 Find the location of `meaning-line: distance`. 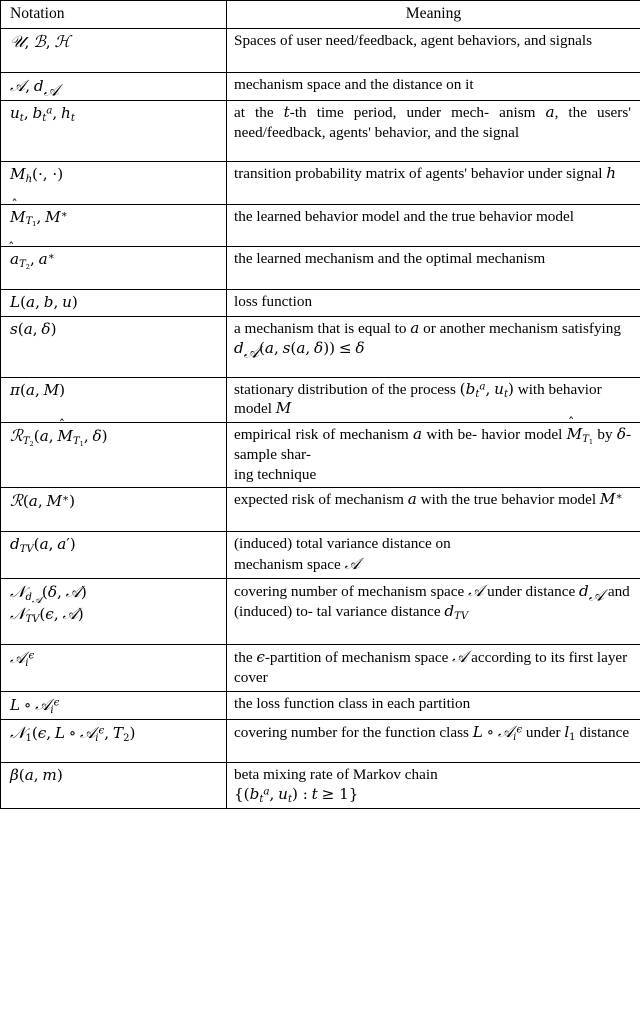

meaning-line: distance is located at coordinates (604, 732).